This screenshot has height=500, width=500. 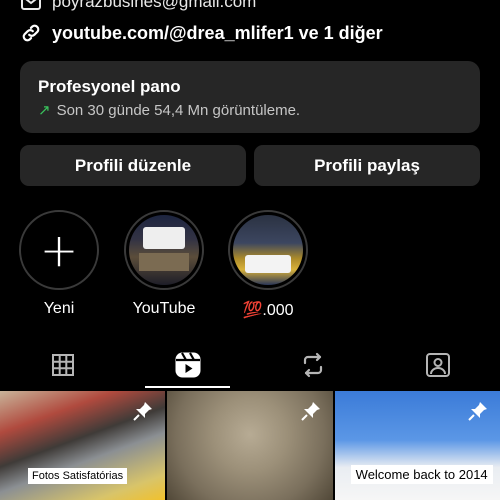 I want to click on profile-content-tabs, so click(x=250, y=365).